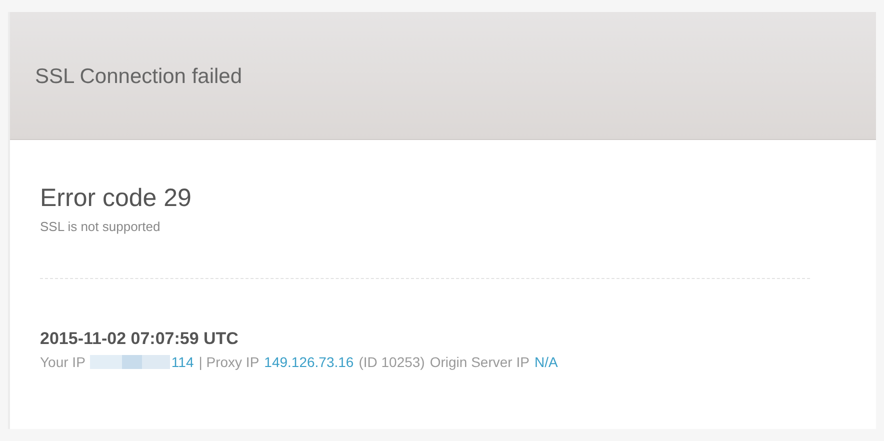  Describe the element at coordinates (229, 362) in the screenshot. I see `info-label: | Proxy IP` at that location.